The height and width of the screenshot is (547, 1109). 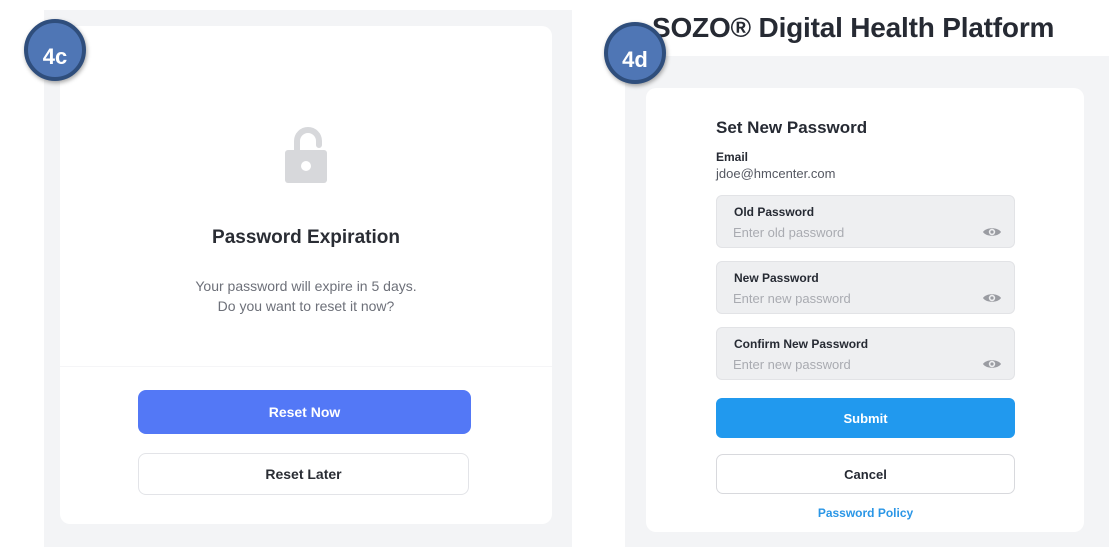 What do you see at coordinates (865, 474) in the screenshot?
I see `cancel-button: Cancel` at bounding box center [865, 474].